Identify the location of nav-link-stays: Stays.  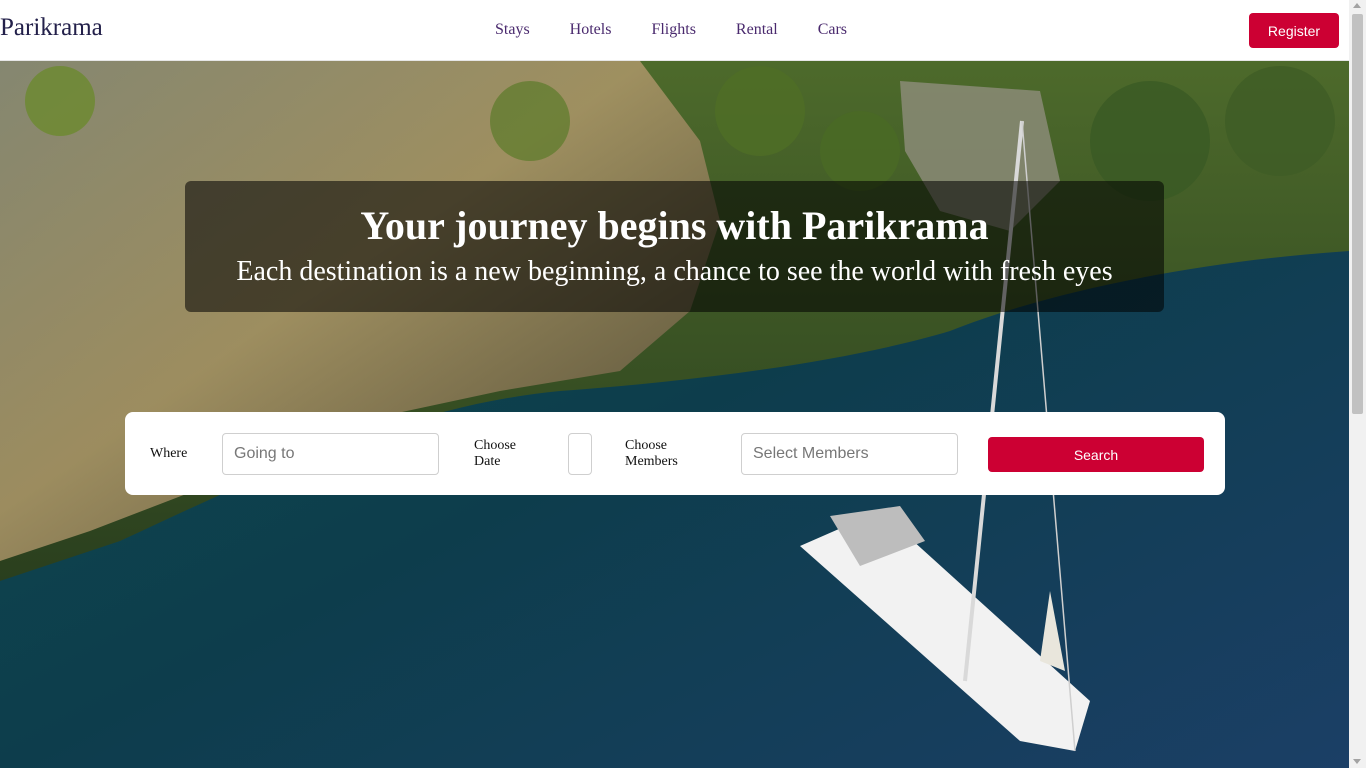
(512, 30).